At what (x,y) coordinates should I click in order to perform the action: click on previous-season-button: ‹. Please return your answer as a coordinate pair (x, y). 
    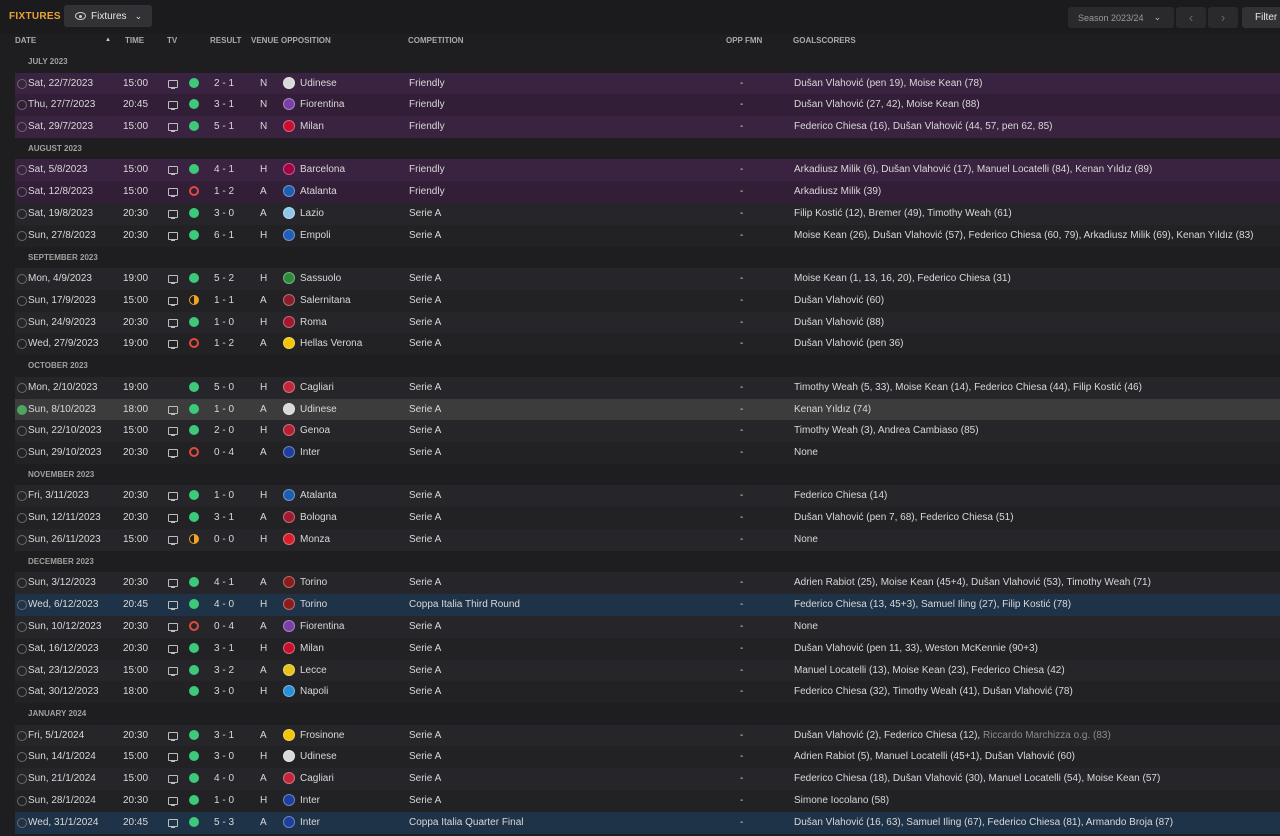
    Looking at the image, I should click on (1191, 17).